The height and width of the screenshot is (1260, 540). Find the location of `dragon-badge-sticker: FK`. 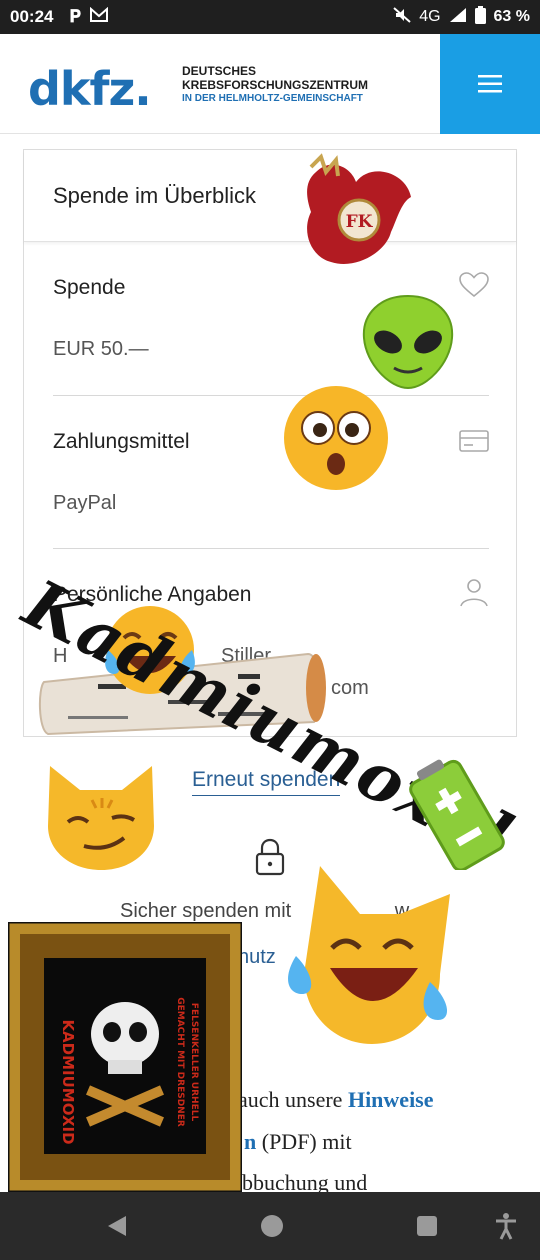

dragon-badge-sticker: FK is located at coordinates (356, 215).